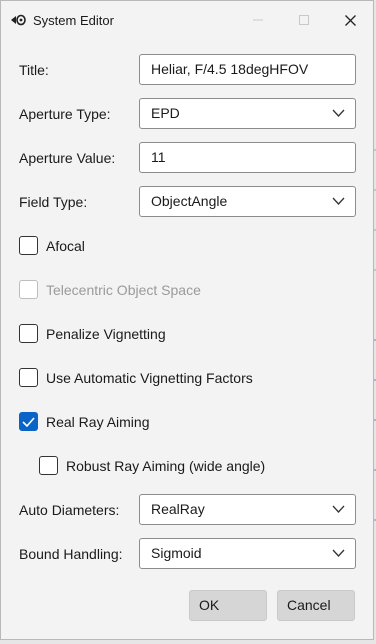  I want to click on robust-ray-aiming-checkbox, so click(48, 465).